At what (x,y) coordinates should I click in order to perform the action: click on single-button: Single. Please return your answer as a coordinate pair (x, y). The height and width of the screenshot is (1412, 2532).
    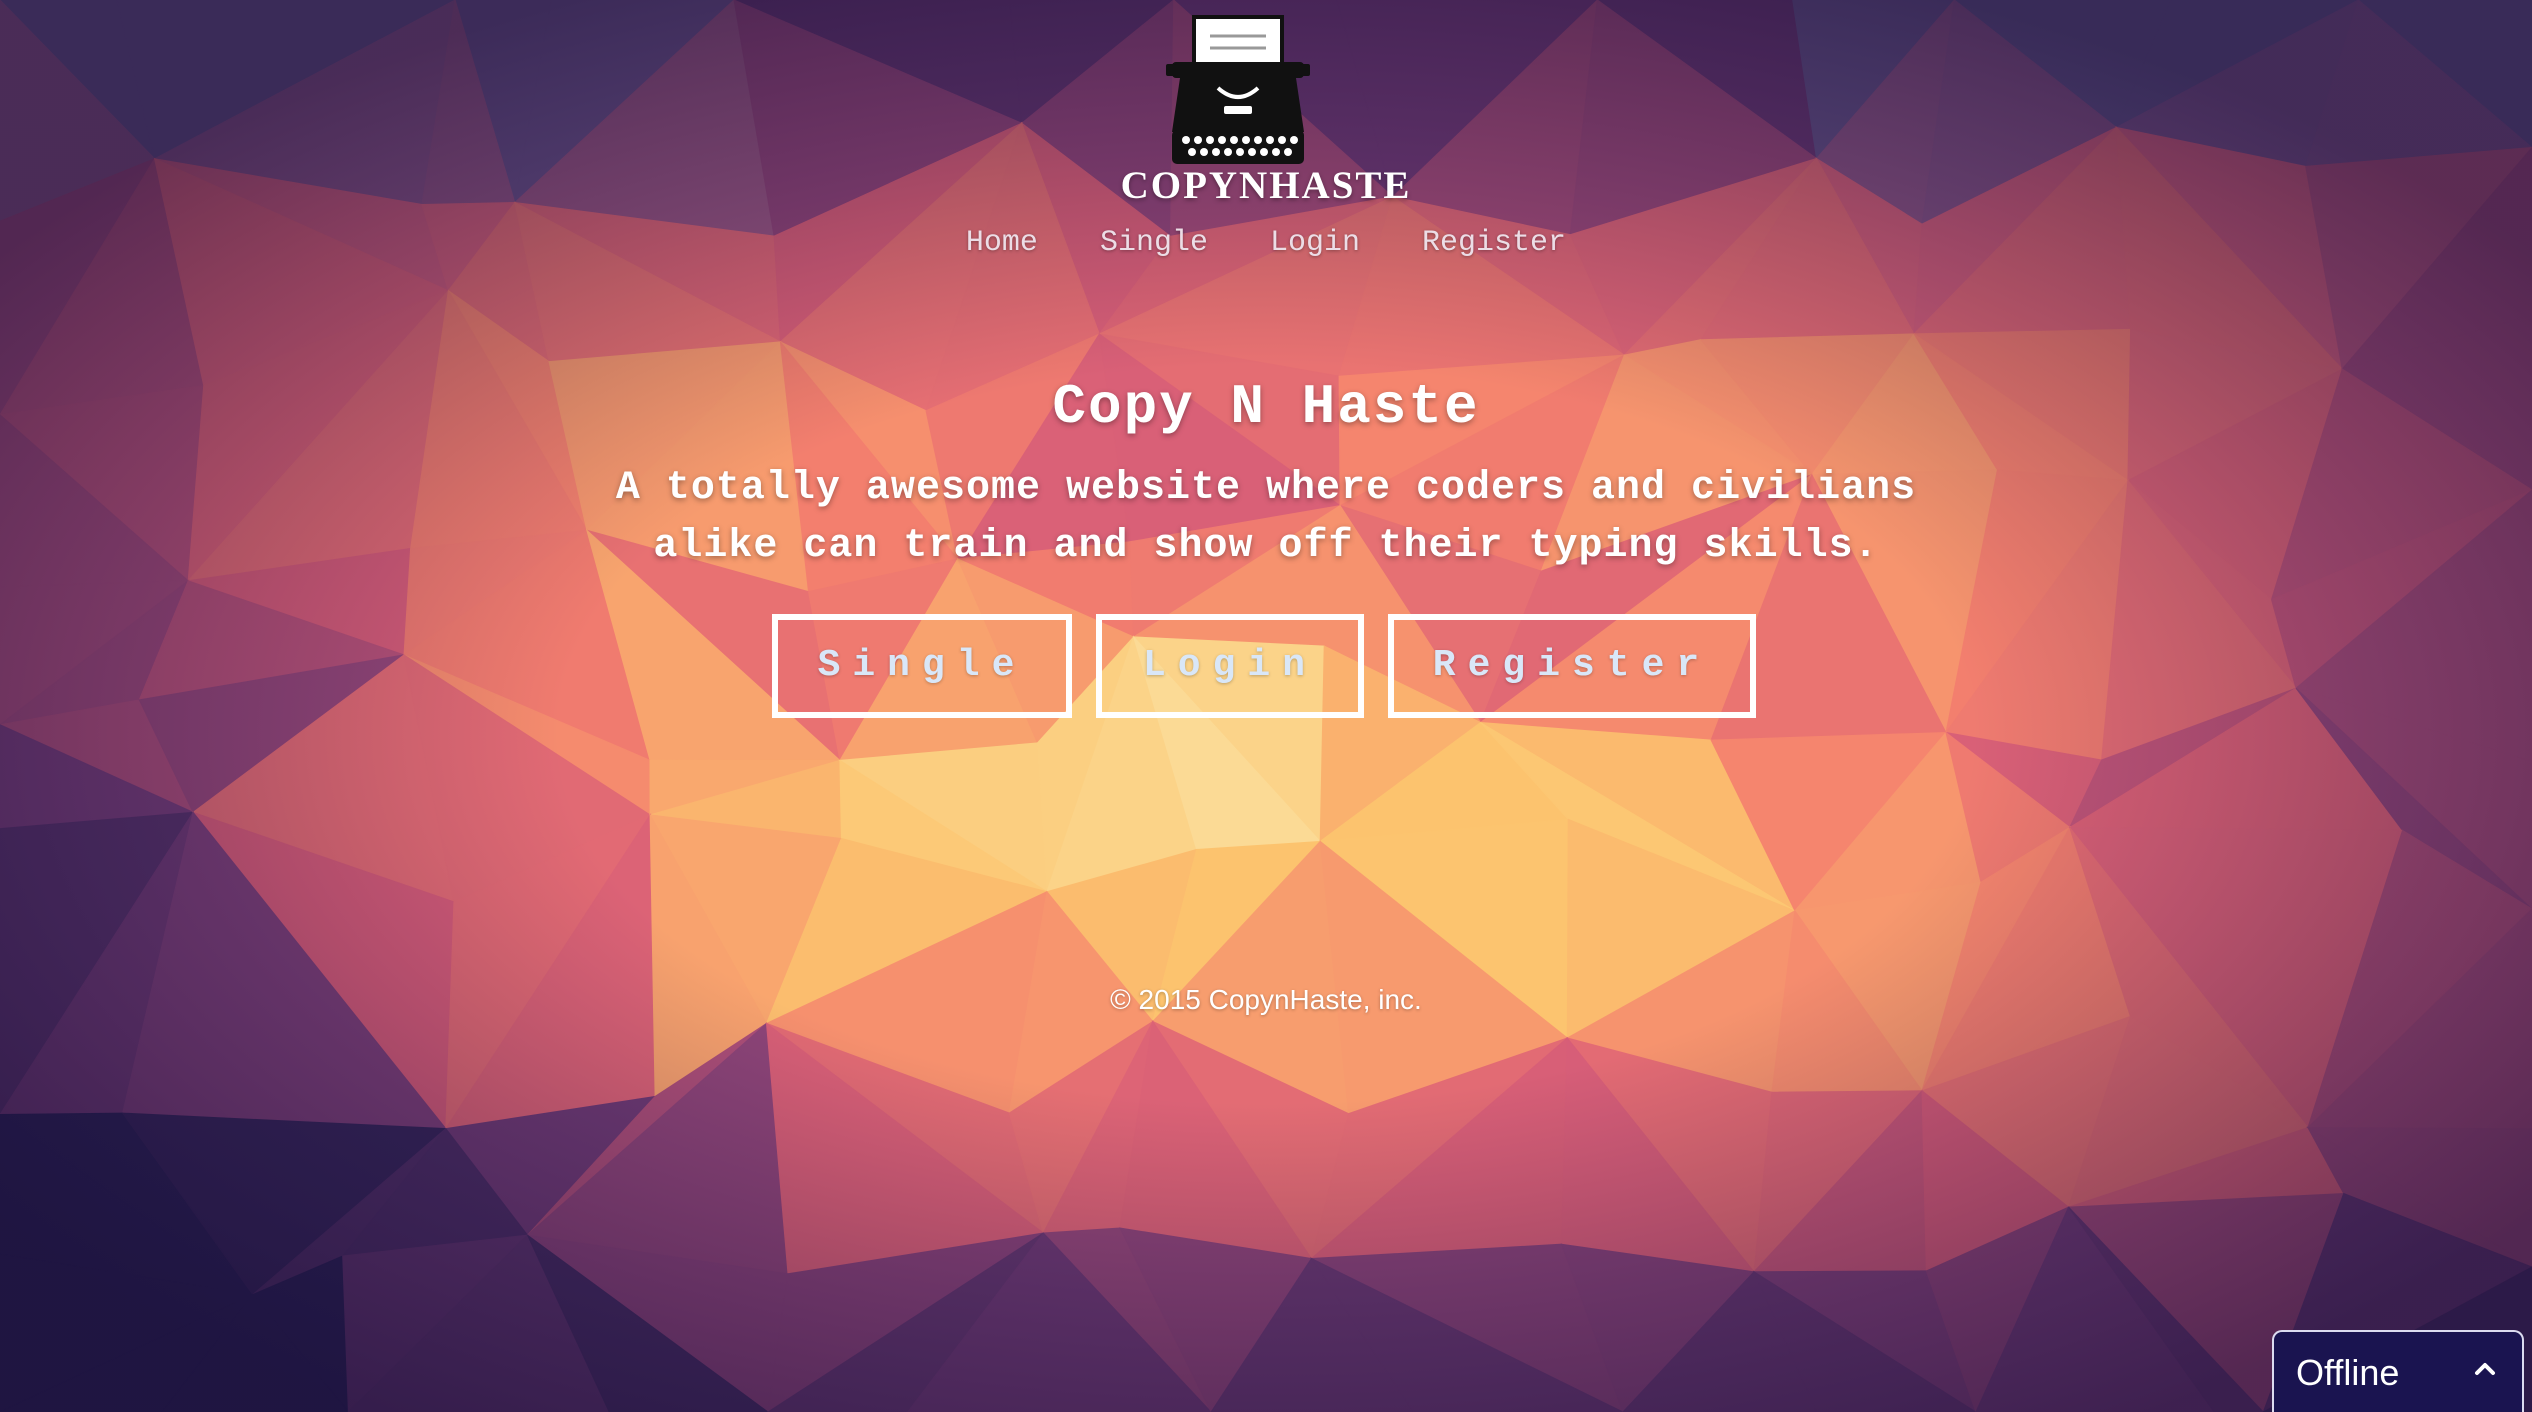
    Looking at the image, I should click on (922, 666).